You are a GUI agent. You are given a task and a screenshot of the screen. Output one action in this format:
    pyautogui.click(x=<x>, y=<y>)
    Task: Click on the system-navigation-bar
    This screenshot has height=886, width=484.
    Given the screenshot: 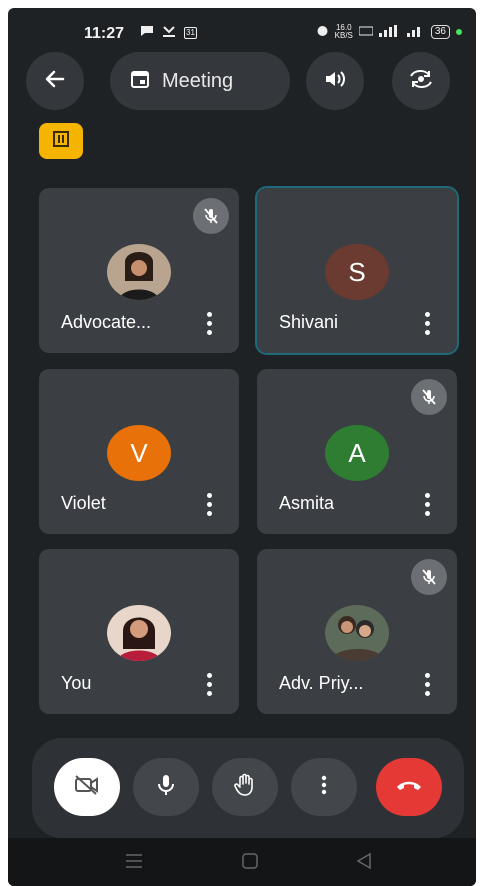 What is the action you would take?
    pyautogui.click(x=242, y=862)
    